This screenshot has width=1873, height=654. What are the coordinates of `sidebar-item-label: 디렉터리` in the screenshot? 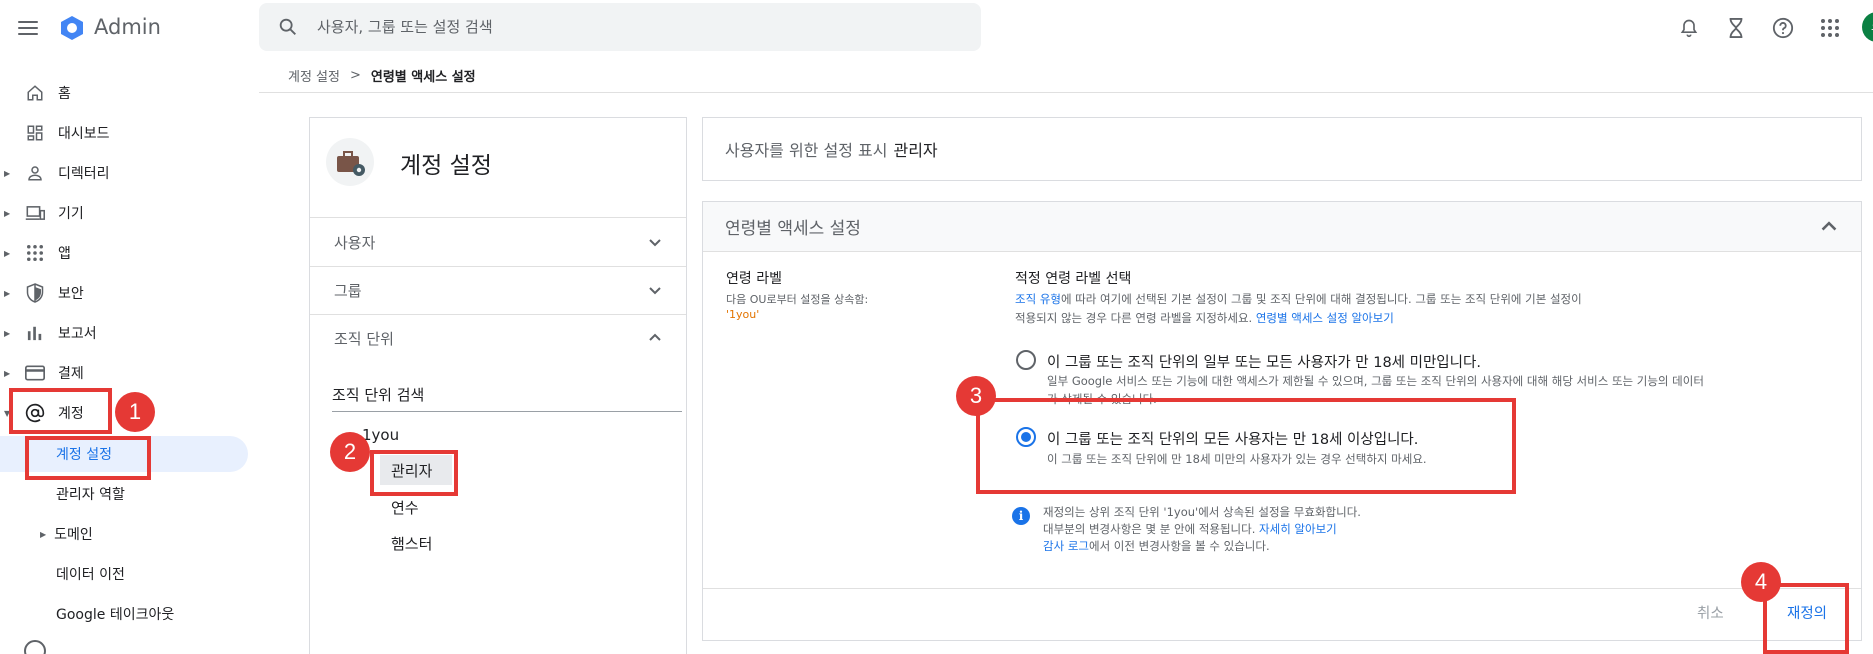 It's located at (84, 174).